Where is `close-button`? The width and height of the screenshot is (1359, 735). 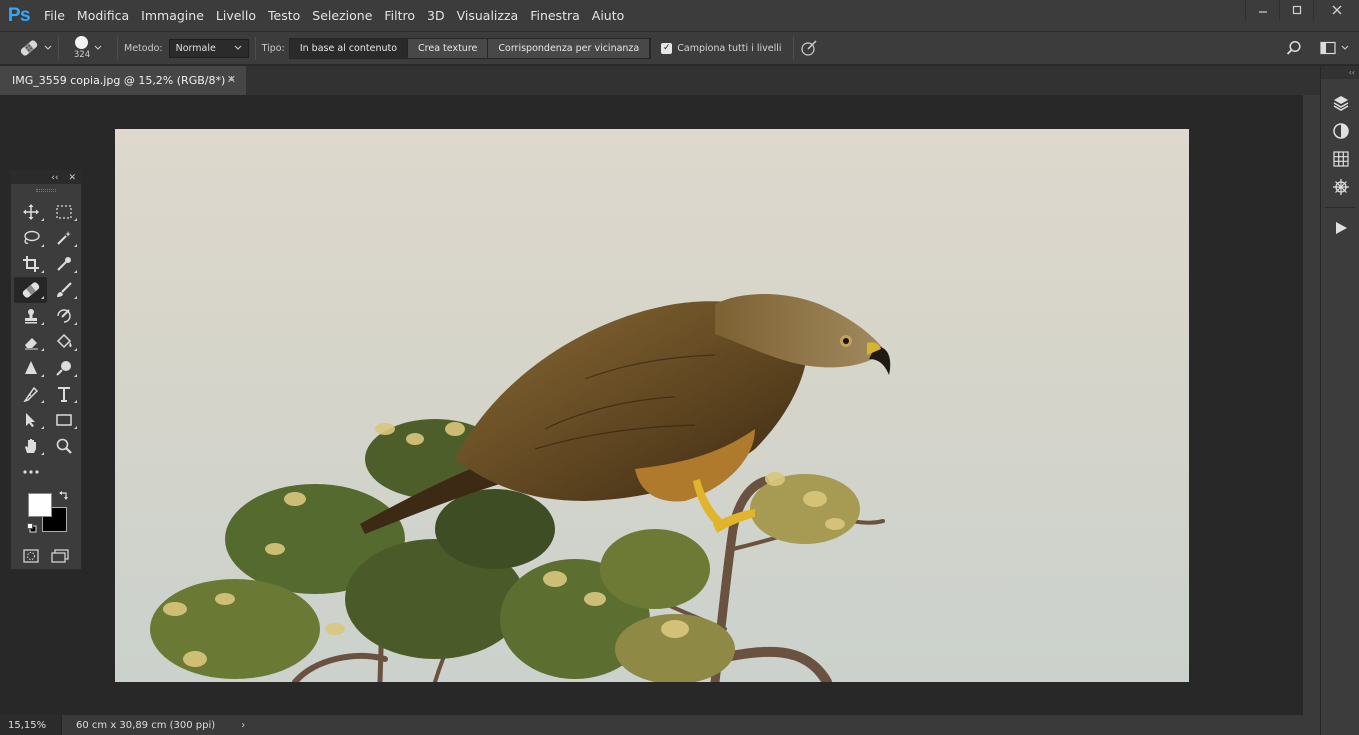
close-button is located at coordinates (1336, 10).